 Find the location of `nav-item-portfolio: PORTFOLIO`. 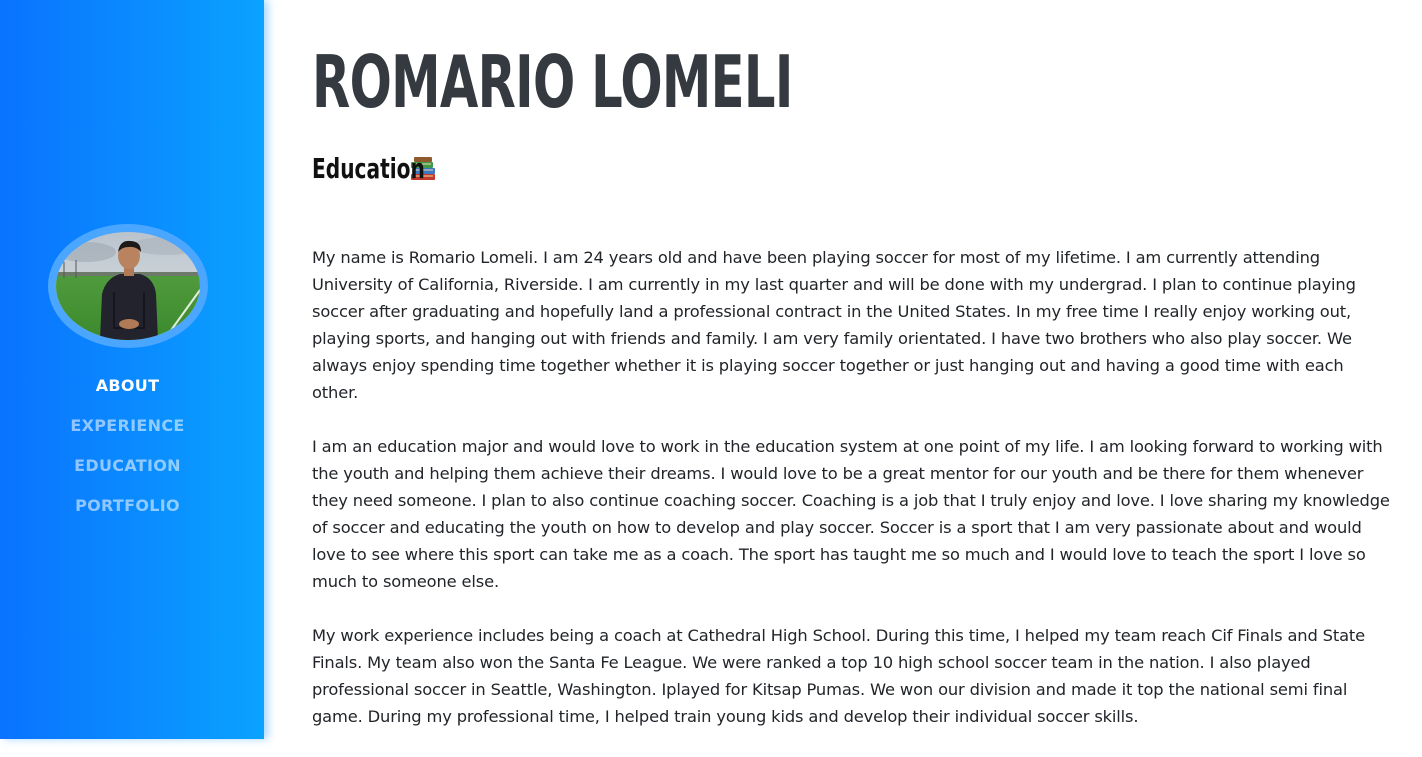

nav-item-portfolio: PORTFOLIO is located at coordinates (127, 514).